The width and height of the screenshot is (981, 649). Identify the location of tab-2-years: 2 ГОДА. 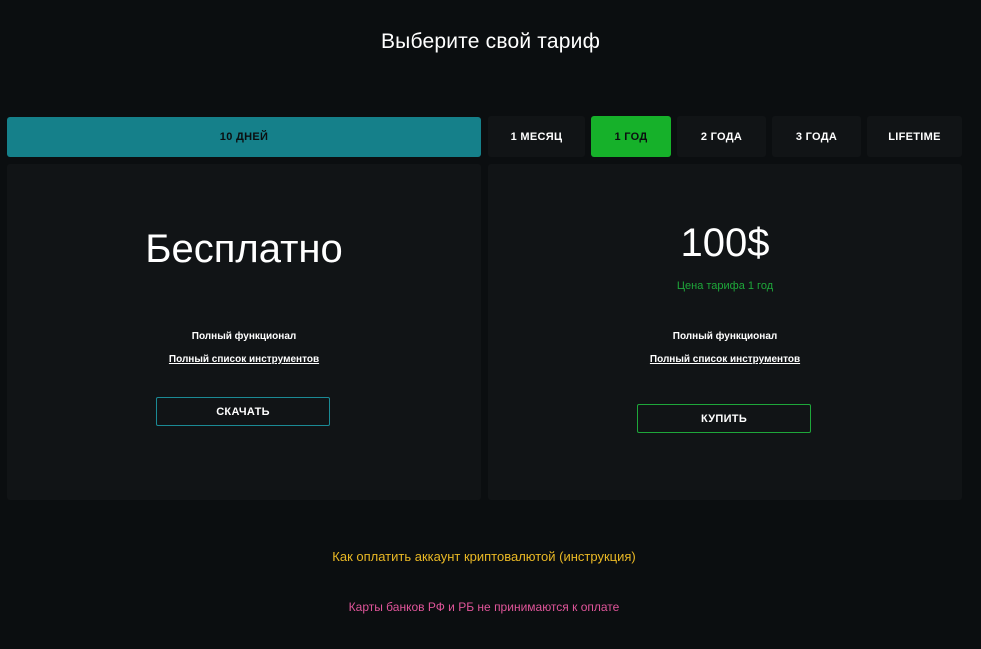
(721, 136).